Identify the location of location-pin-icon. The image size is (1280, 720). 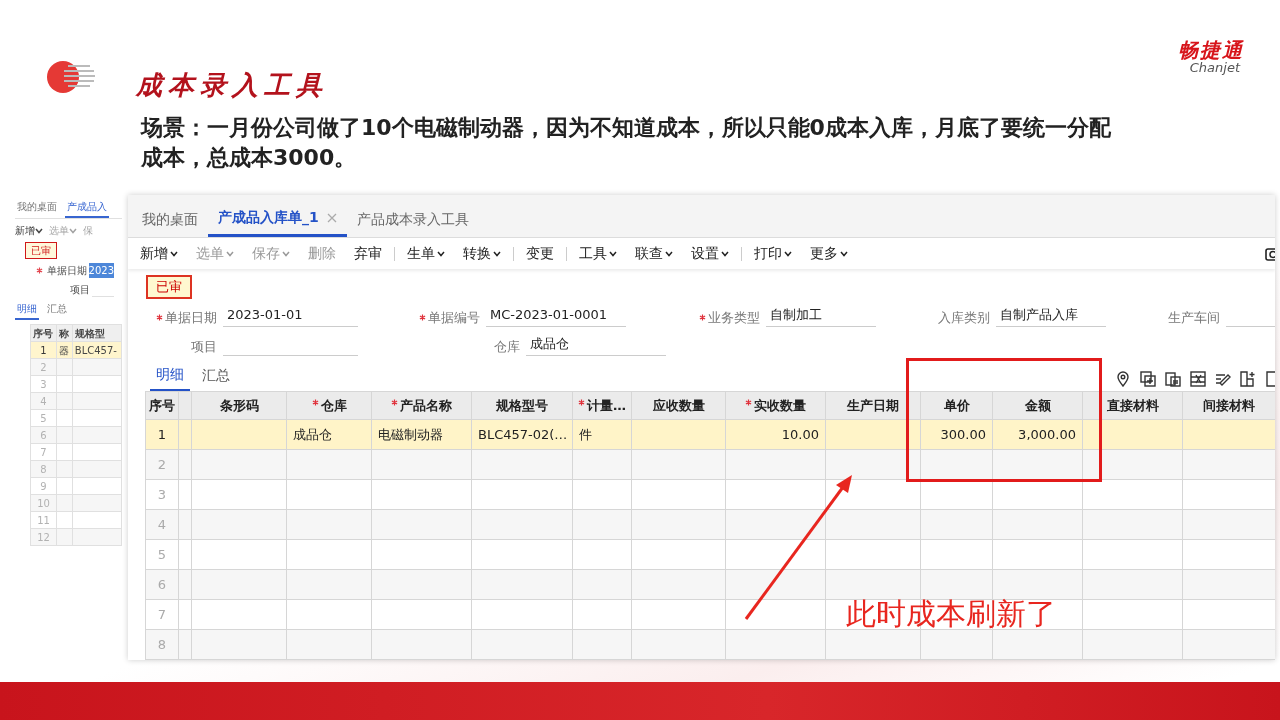
(1123, 379).